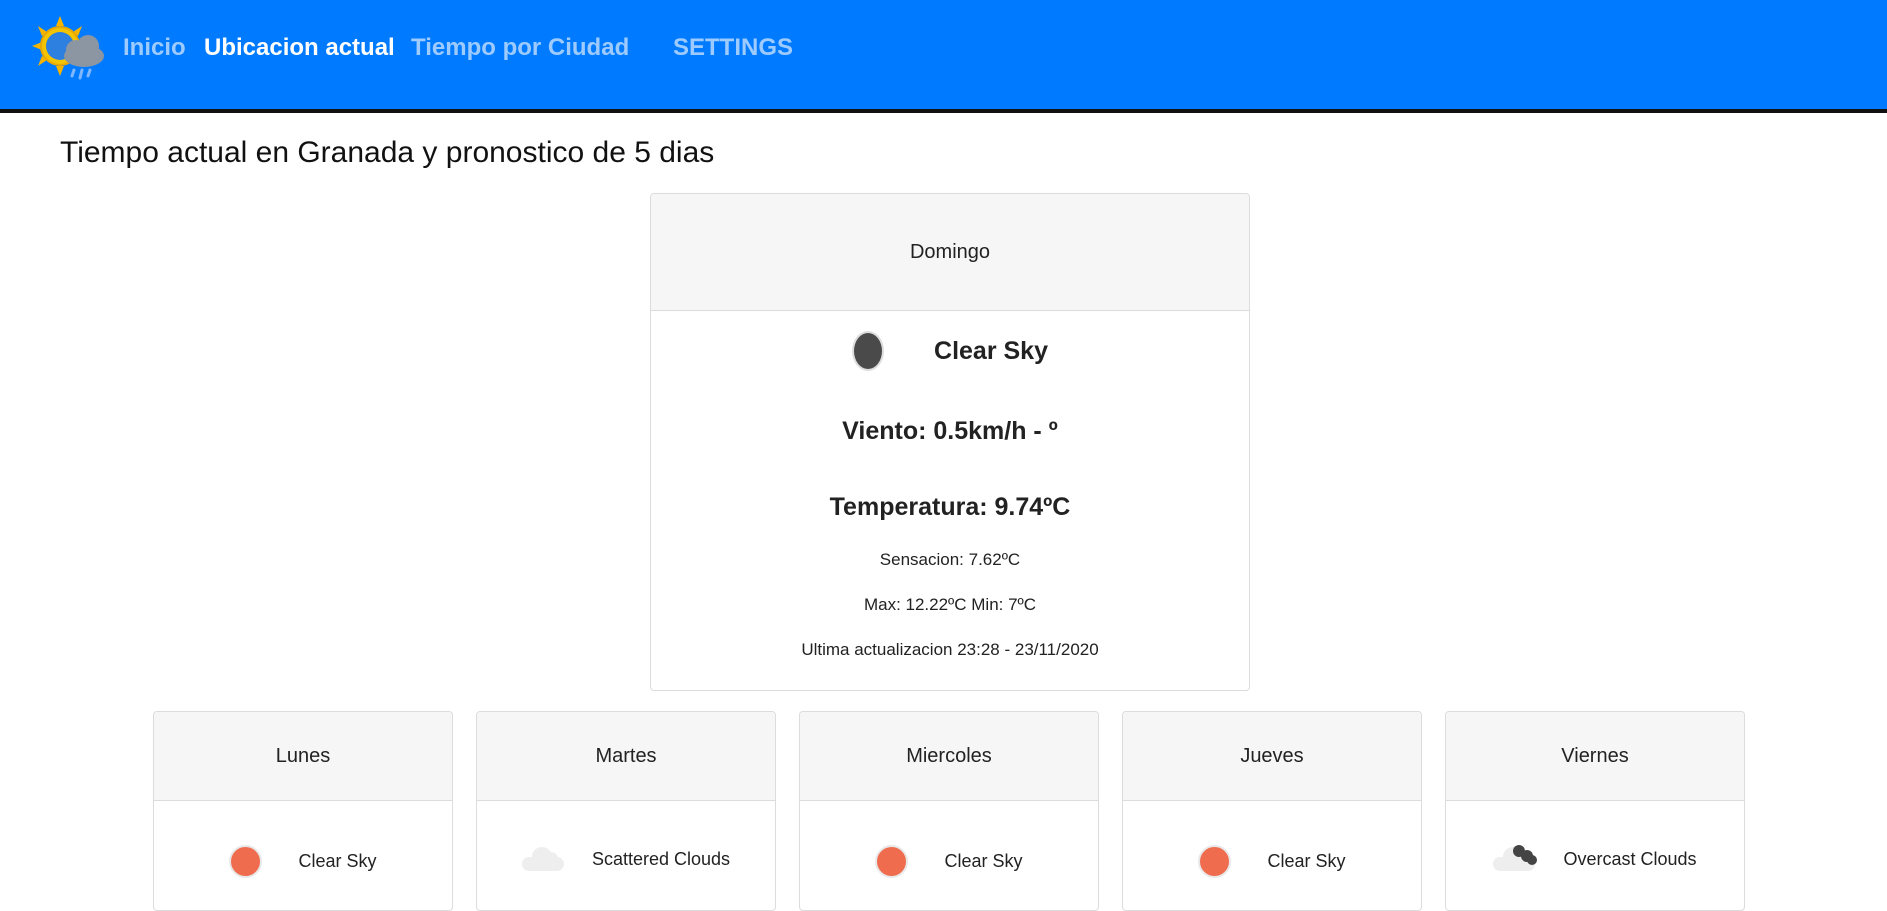  I want to click on nav-link-inicio: Inicio, so click(154, 48).